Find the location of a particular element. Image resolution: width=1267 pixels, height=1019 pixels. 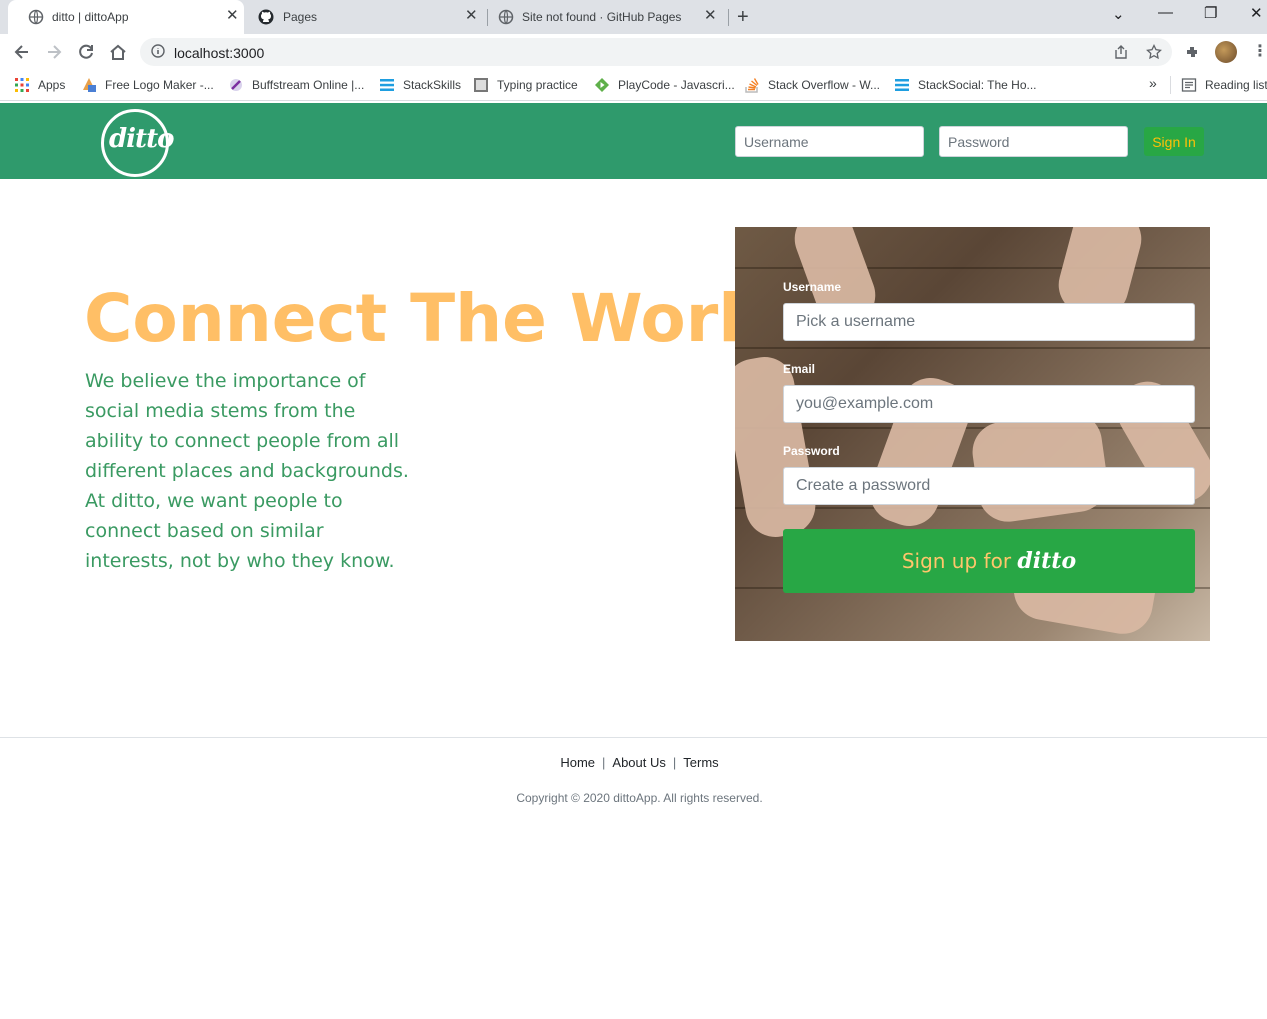

site-header: ditto Sign In is located at coordinates (633, 141).